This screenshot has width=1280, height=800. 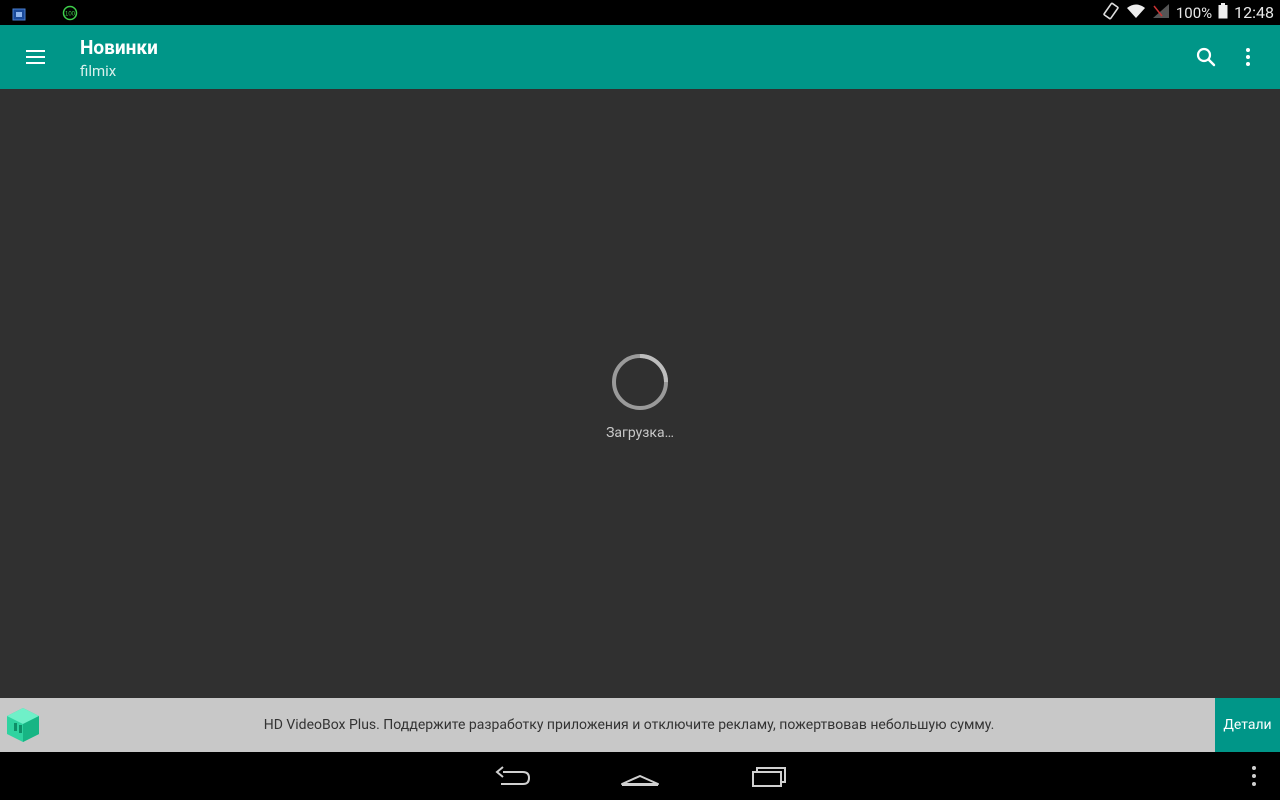 I want to click on wifi-icon, so click(x=1136, y=13).